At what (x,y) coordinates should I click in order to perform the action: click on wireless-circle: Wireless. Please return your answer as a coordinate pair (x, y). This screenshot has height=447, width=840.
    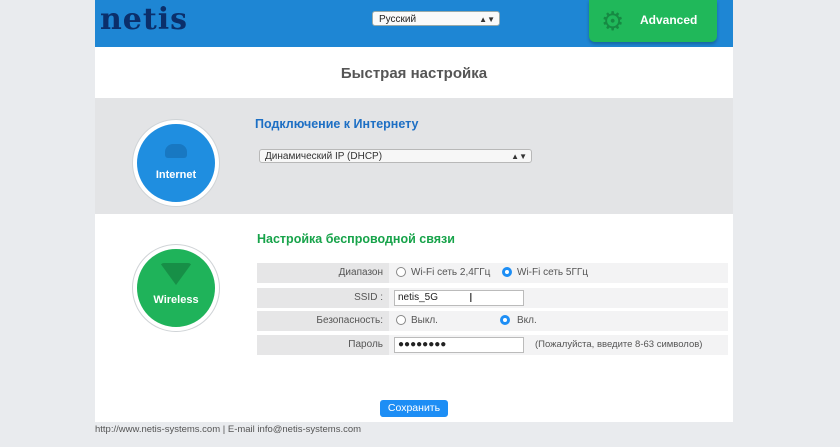
    Looking at the image, I should click on (176, 288).